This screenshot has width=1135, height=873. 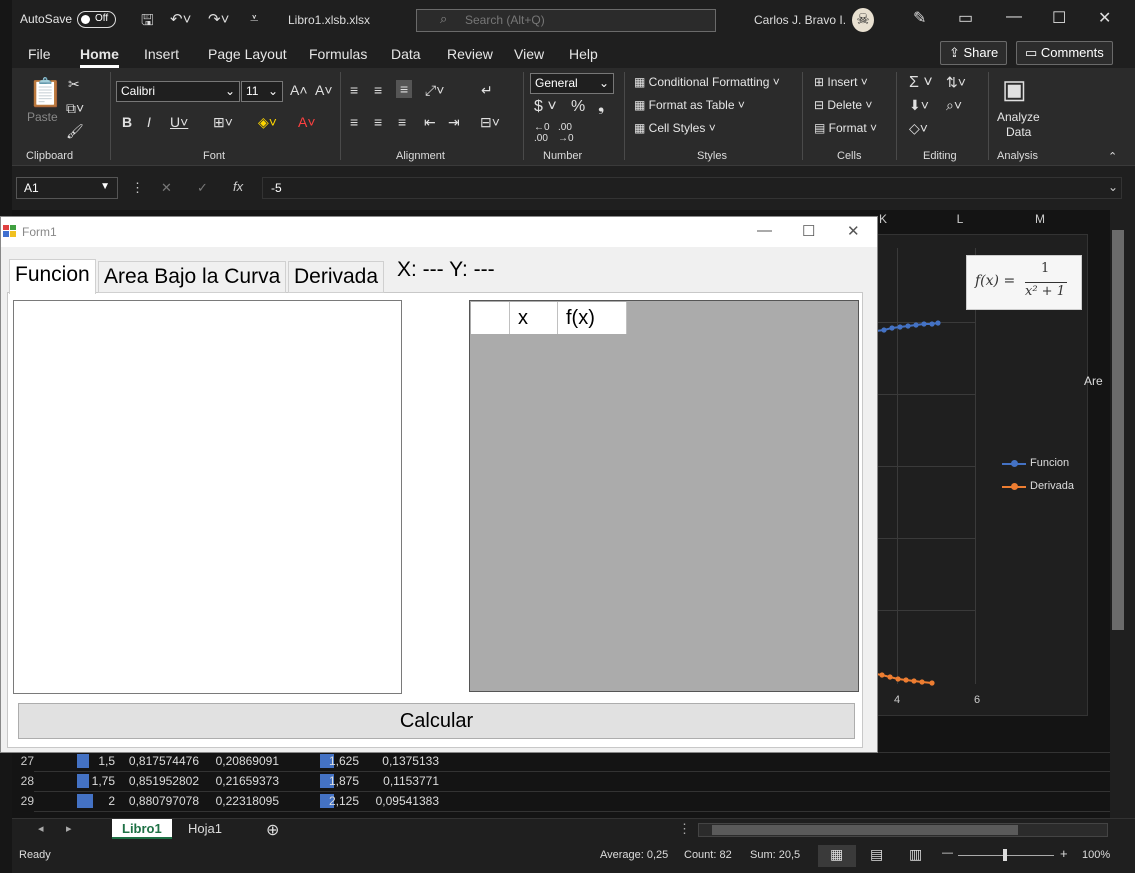 I want to click on name-box: A1 ▼, so click(x=67, y=188).